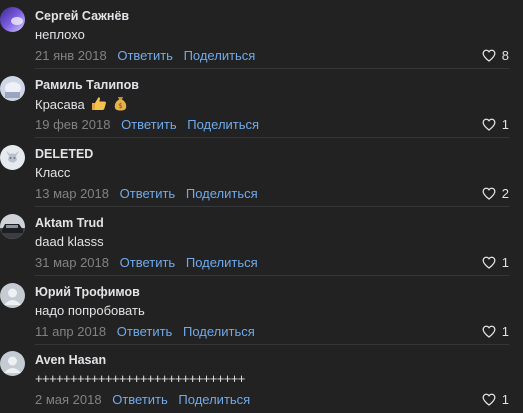 This screenshot has width=523, height=413. I want to click on comment-text: daad klasss, so click(69, 241).